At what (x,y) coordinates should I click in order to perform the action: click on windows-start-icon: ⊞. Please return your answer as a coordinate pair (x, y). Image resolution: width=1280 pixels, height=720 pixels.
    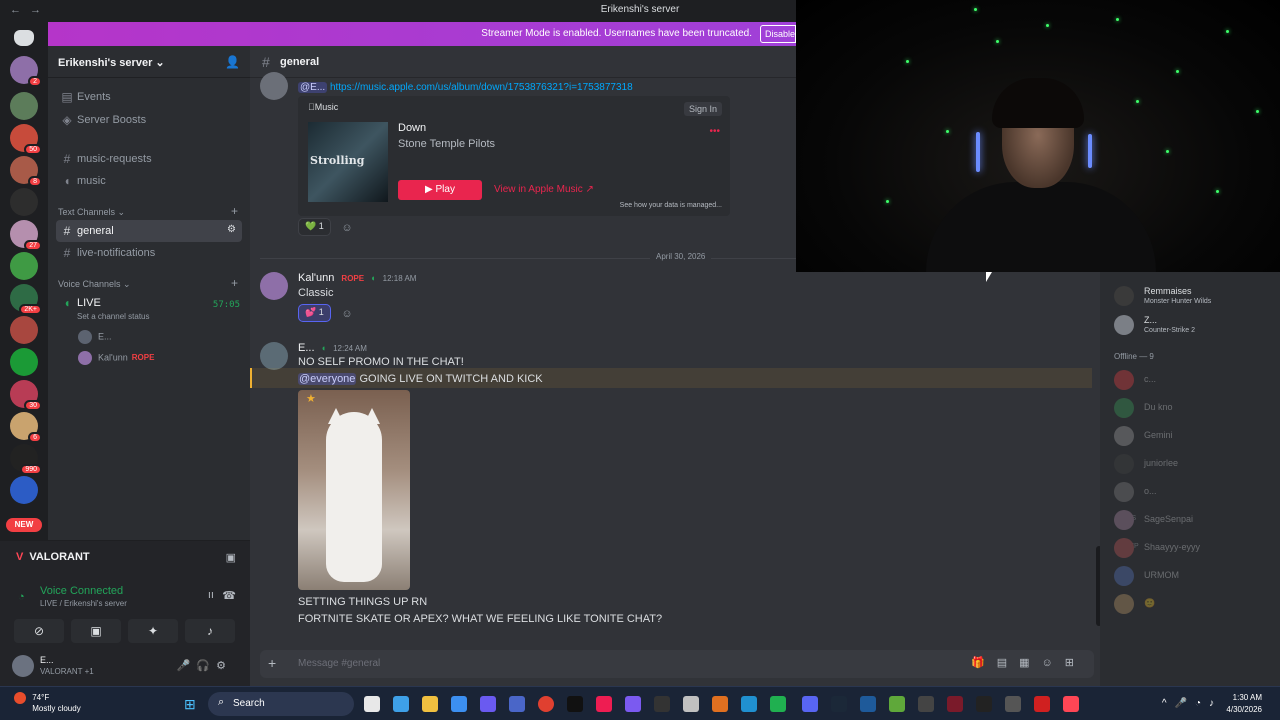
    Looking at the image, I should click on (190, 704).